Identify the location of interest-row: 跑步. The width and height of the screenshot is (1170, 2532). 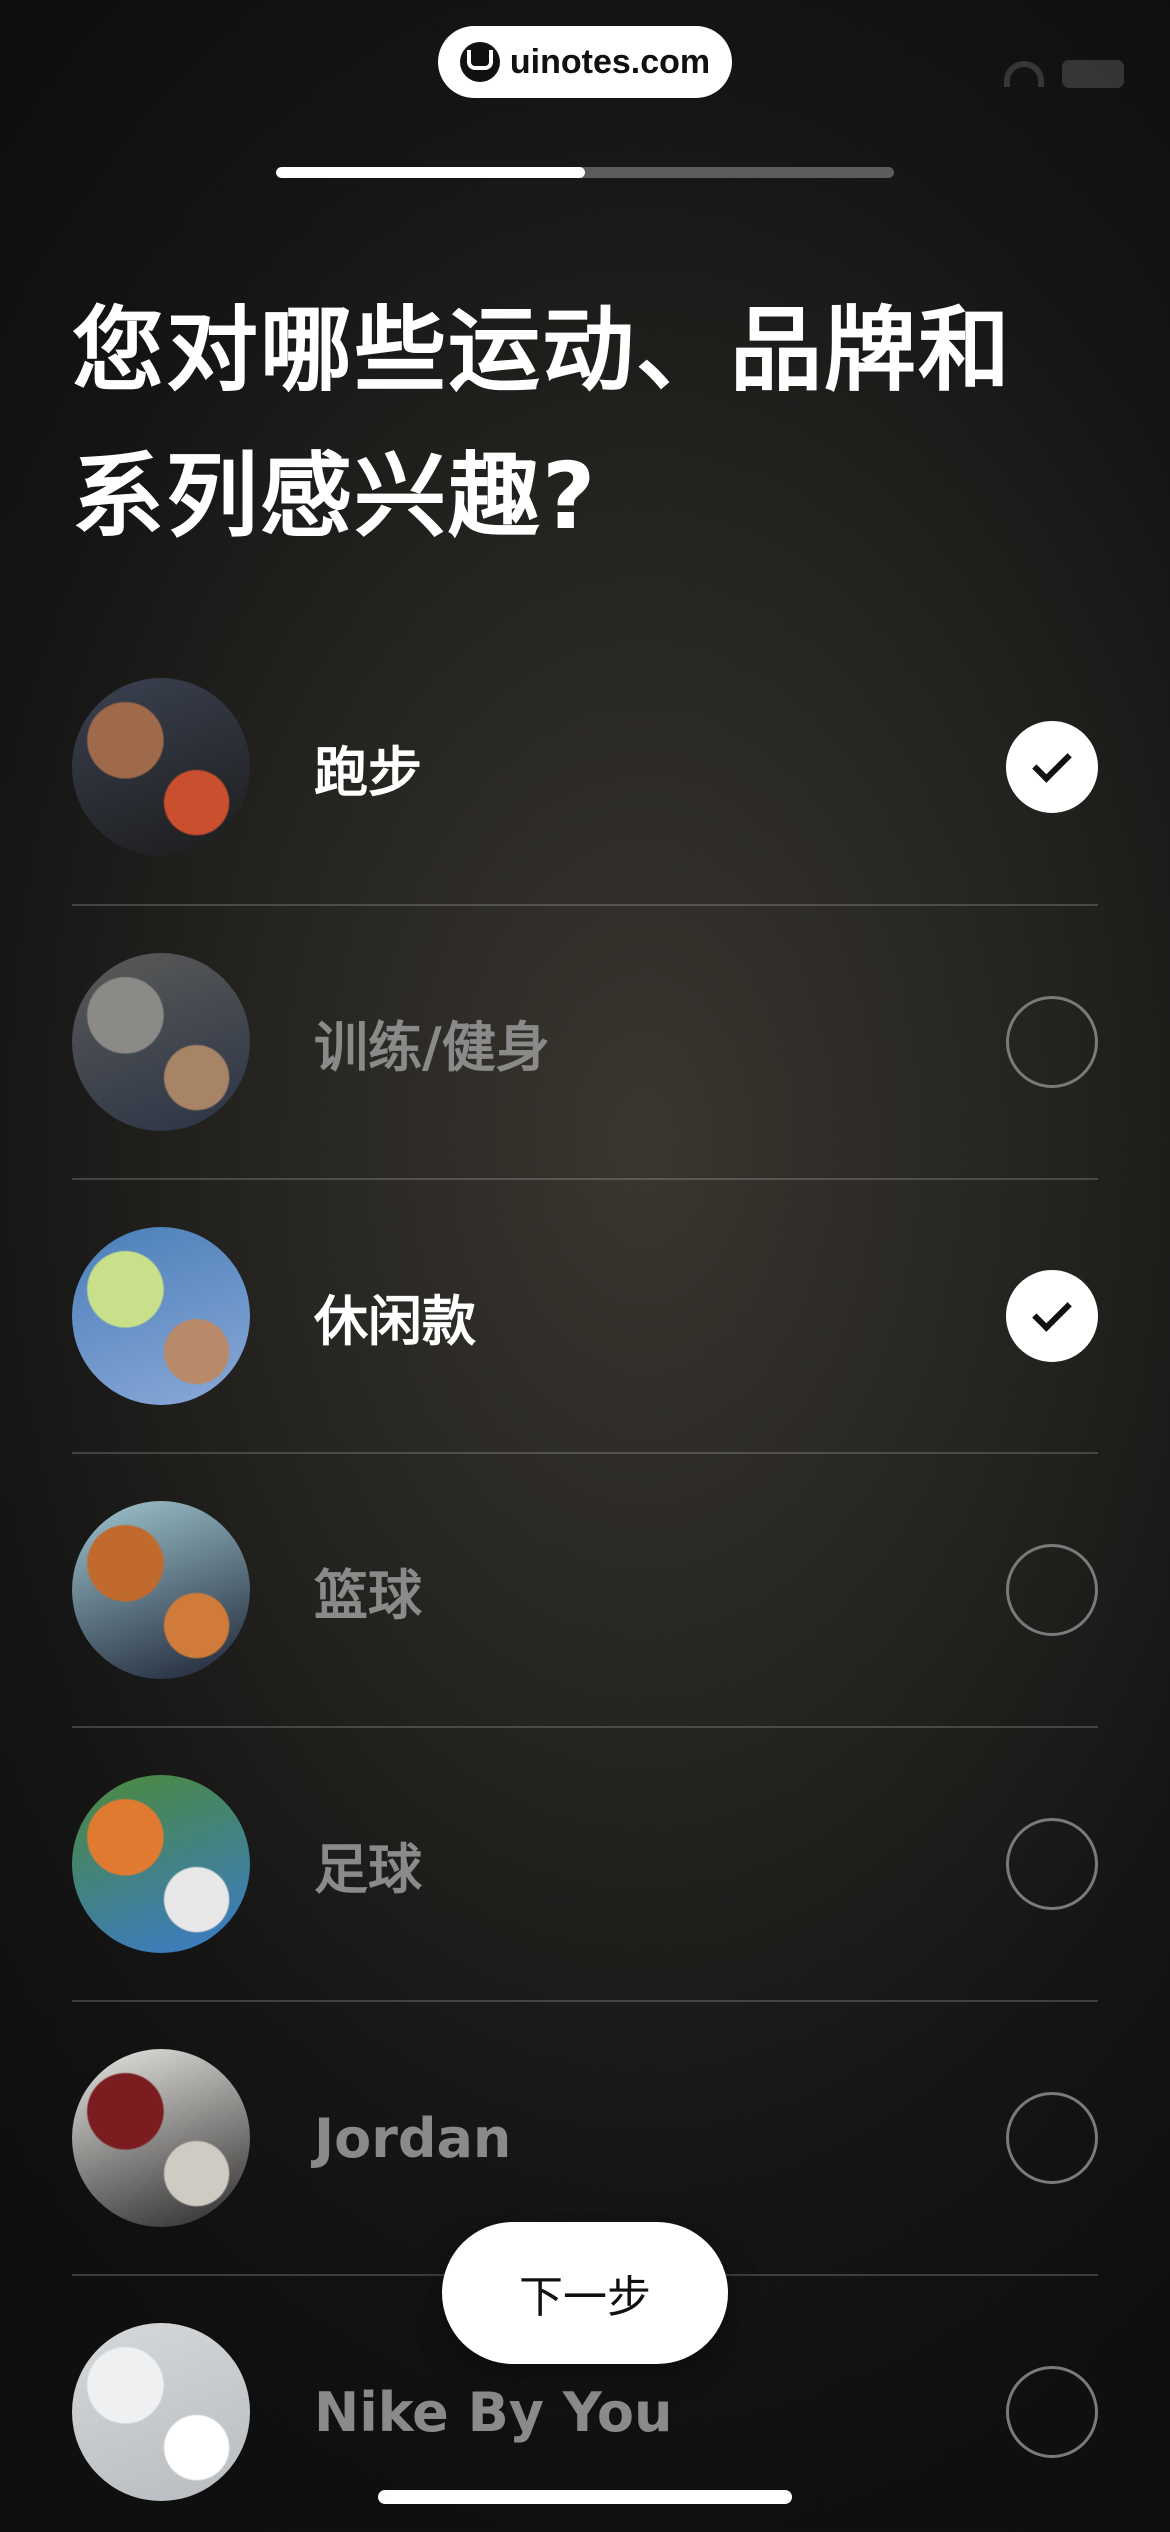
(585, 767).